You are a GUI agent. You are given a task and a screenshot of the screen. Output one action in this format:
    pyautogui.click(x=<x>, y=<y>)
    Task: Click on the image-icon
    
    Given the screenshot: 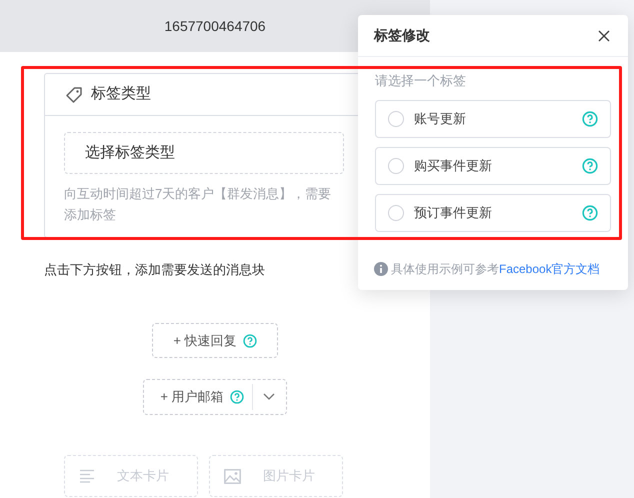 What is the action you would take?
    pyautogui.click(x=232, y=476)
    